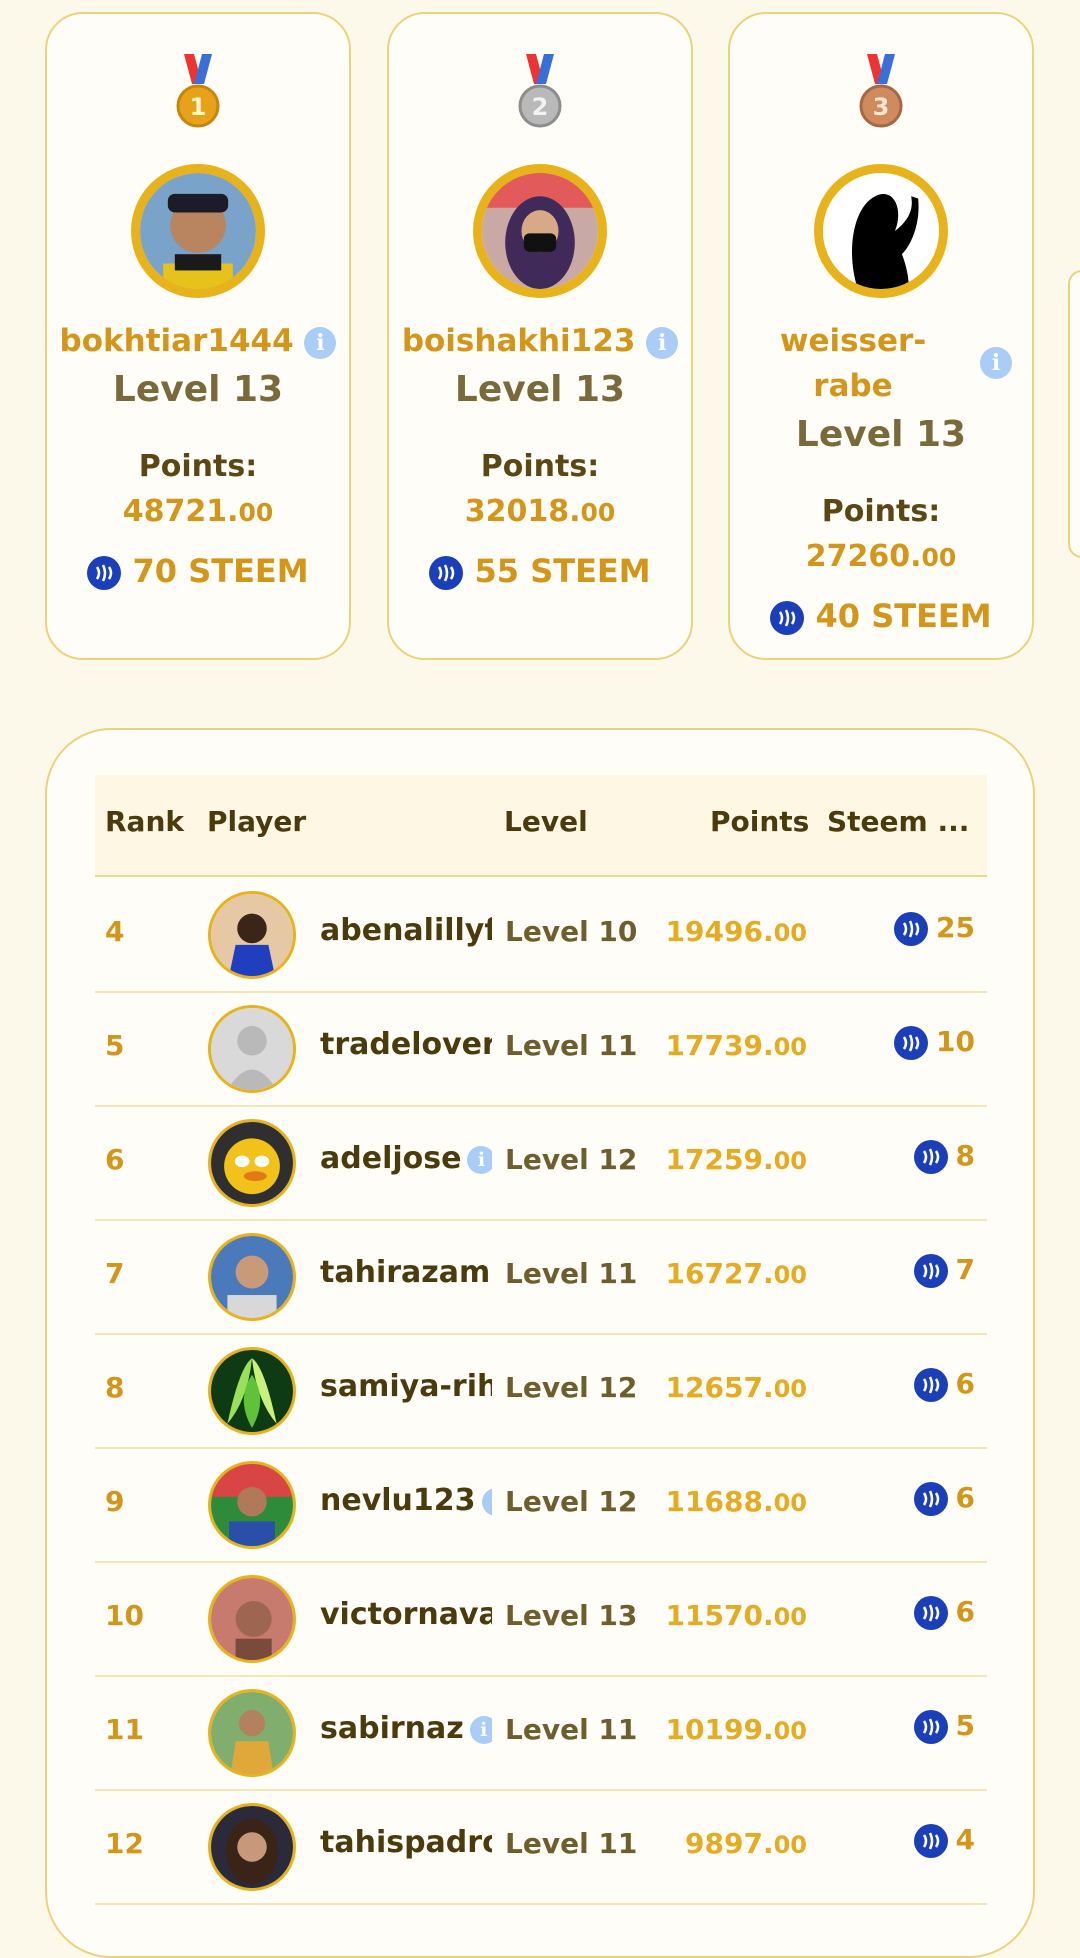 The image size is (1080, 1958). I want to click on player-name: bokhtiar1444 i, so click(198, 341).